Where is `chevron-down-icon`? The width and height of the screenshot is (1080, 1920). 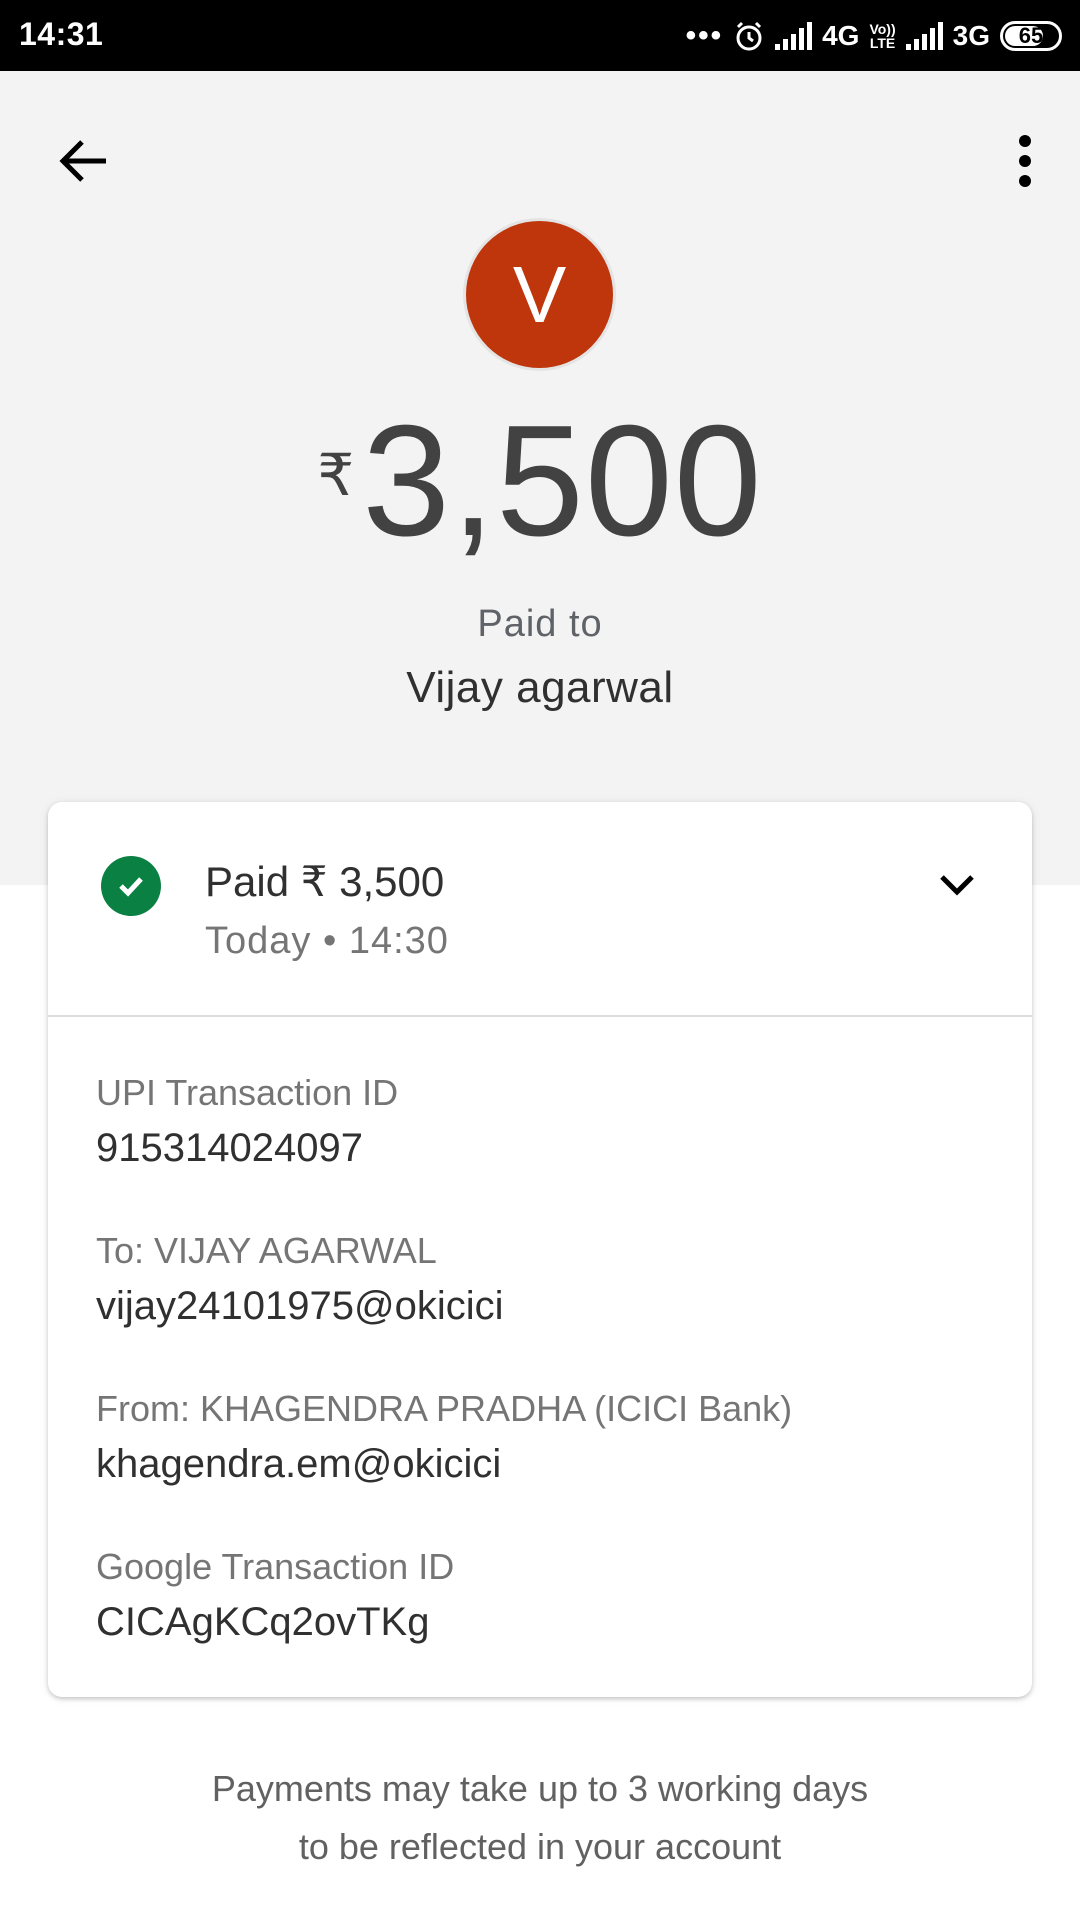 chevron-down-icon is located at coordinates (957, 885).